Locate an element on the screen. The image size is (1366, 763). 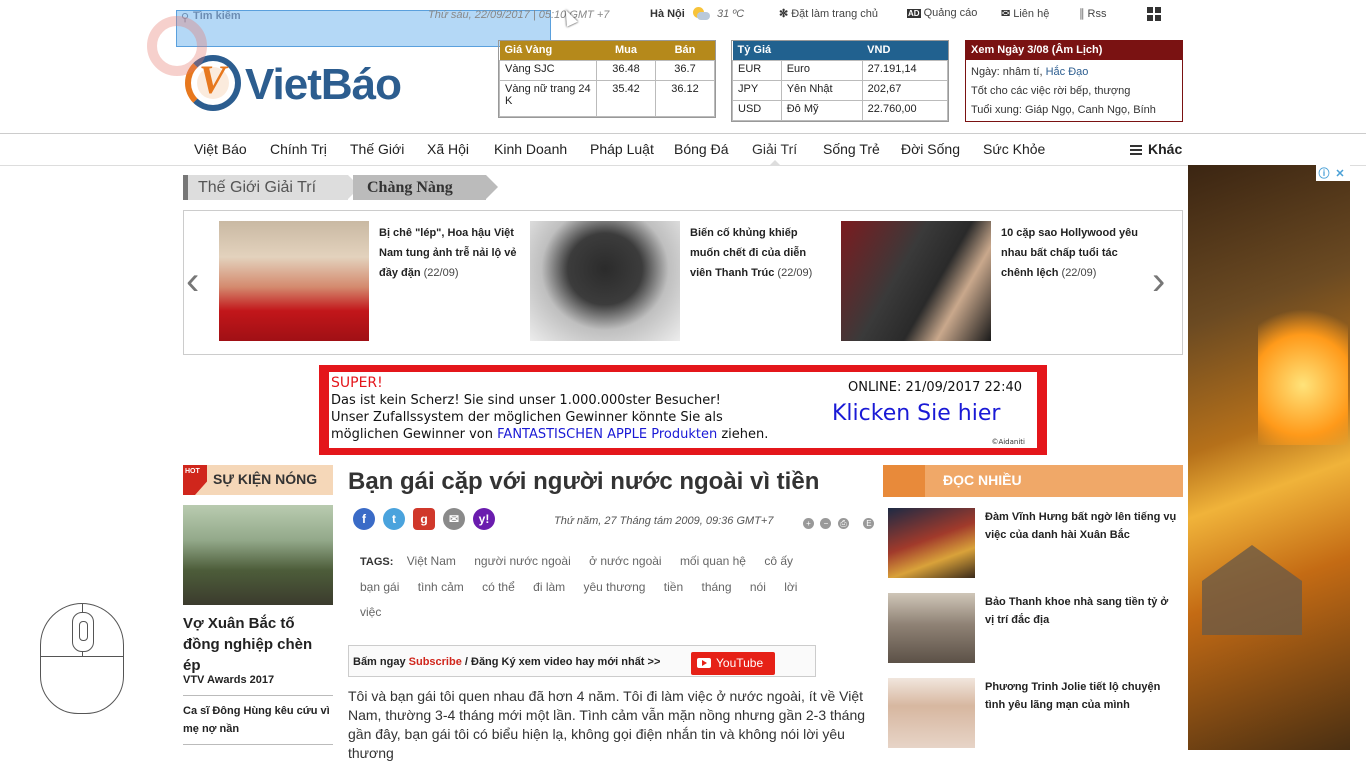
hot-list-item: VTV Awards 2017 is located at coordinates (258, 683).